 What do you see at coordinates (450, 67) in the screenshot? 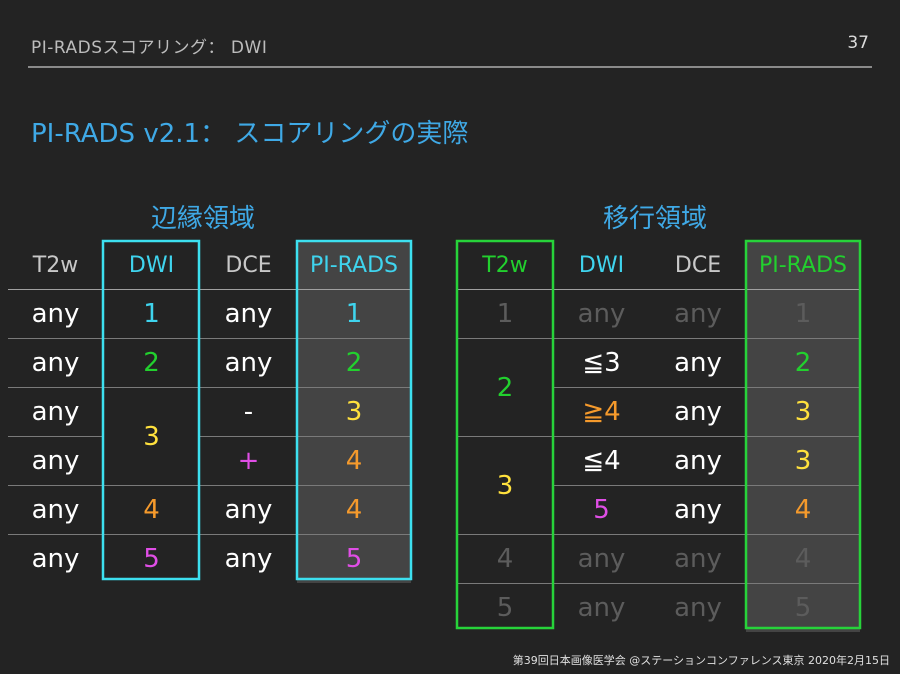
I see `header-divider` at bounding box center [450, 67].